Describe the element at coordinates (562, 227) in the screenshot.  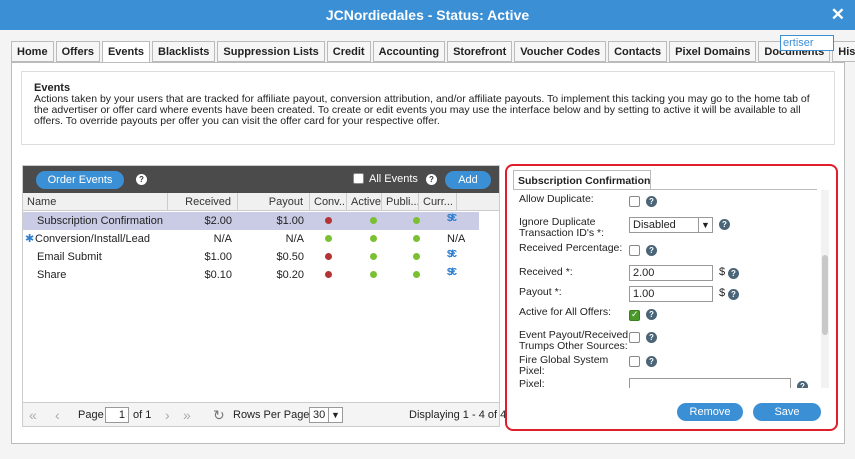
I see `ignore-duplicate-label: Ignore Duplicate Transaction ID's *:` at that location.